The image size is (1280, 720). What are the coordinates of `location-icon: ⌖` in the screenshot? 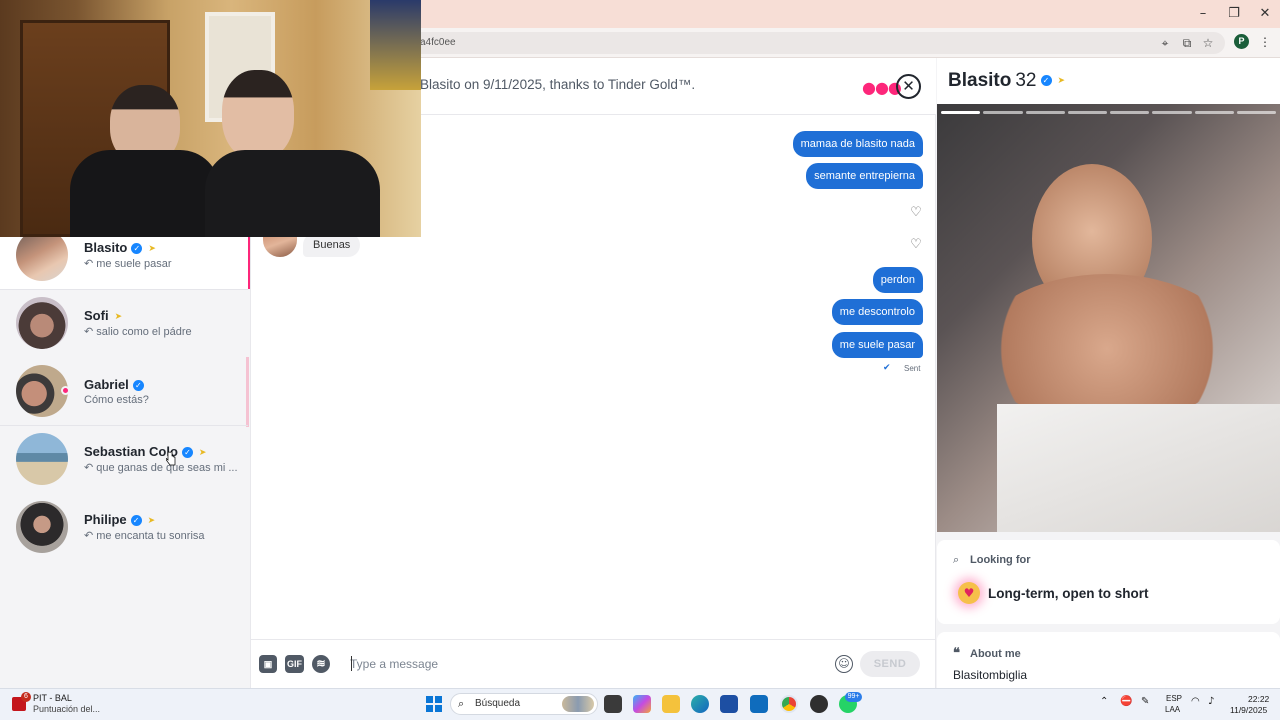 It's located at (1165, 43).